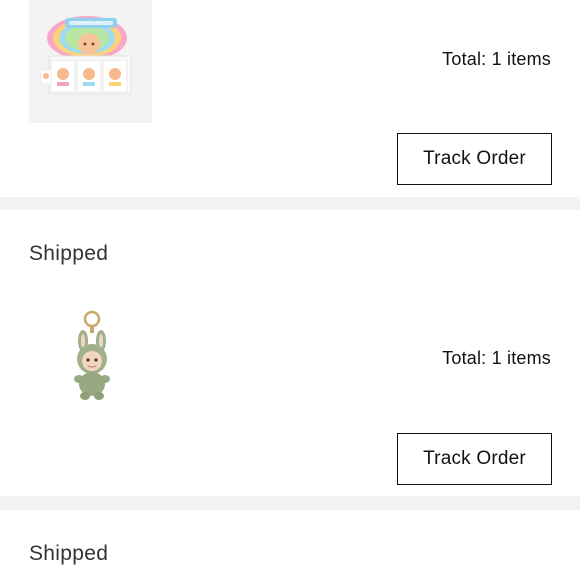 The width and height of the screenshot is (580, 580). I want to click on order-card: Shipped, so click(290, 545).